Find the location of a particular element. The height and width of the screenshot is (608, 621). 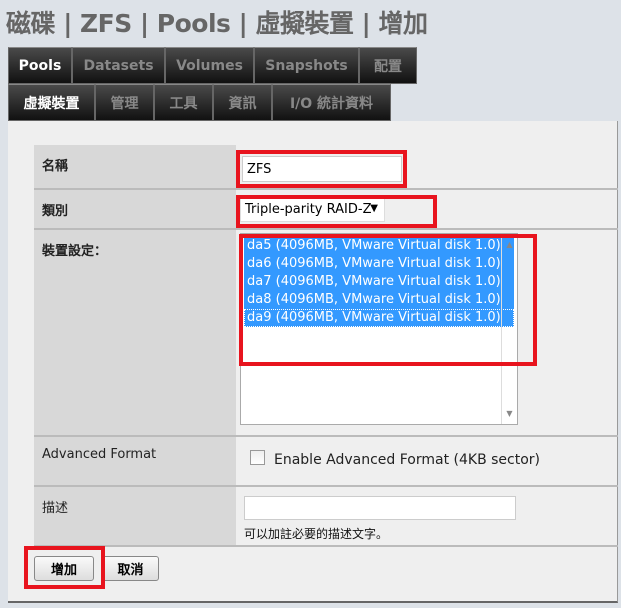

desc-label: 描述 is located at coordinates (135, 516).